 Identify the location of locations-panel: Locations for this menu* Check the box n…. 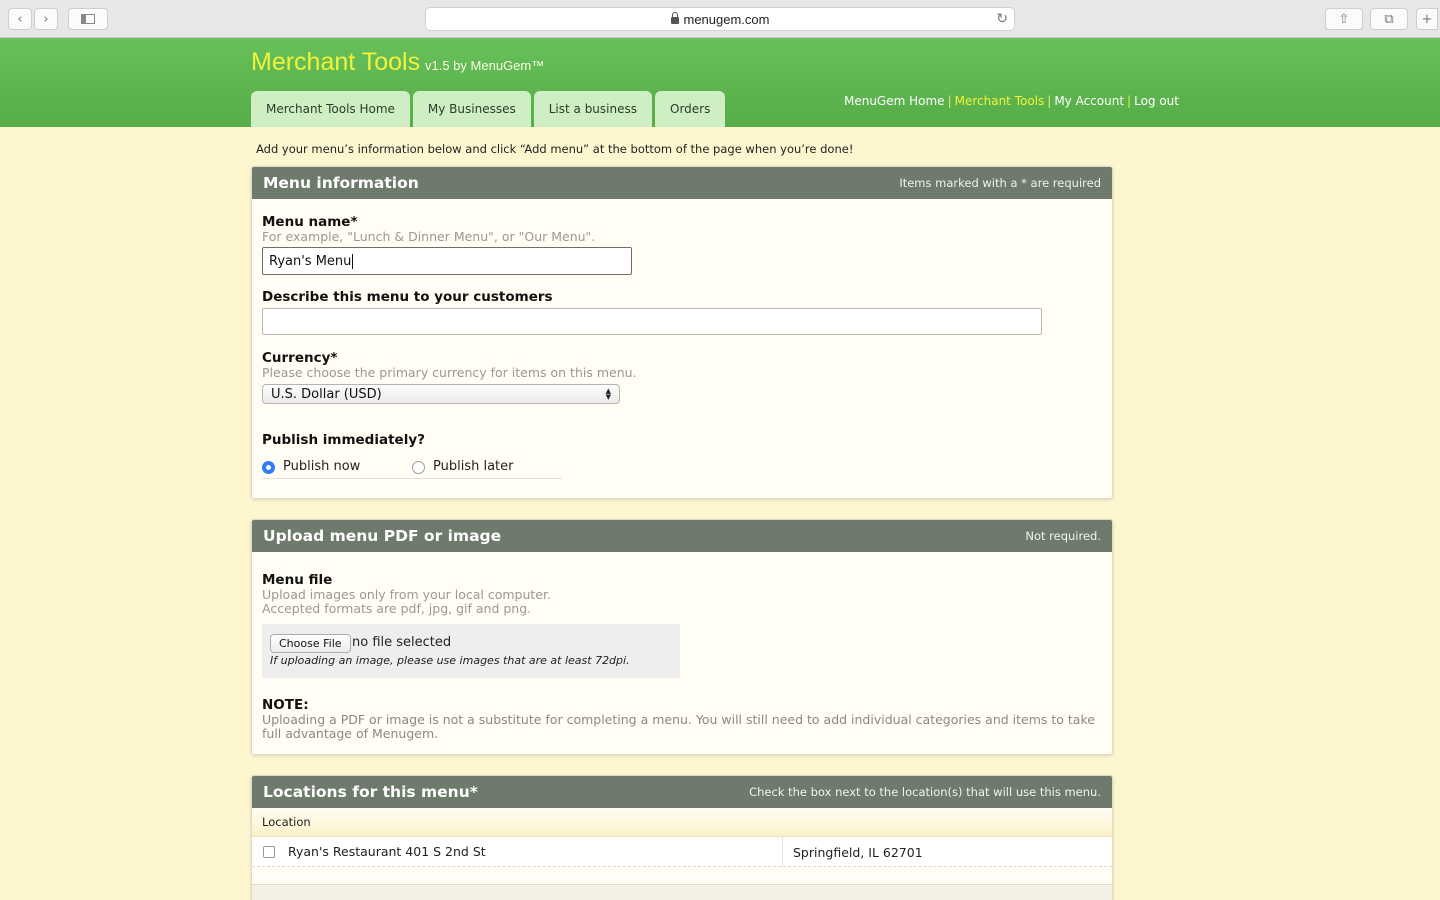
(682, 837).